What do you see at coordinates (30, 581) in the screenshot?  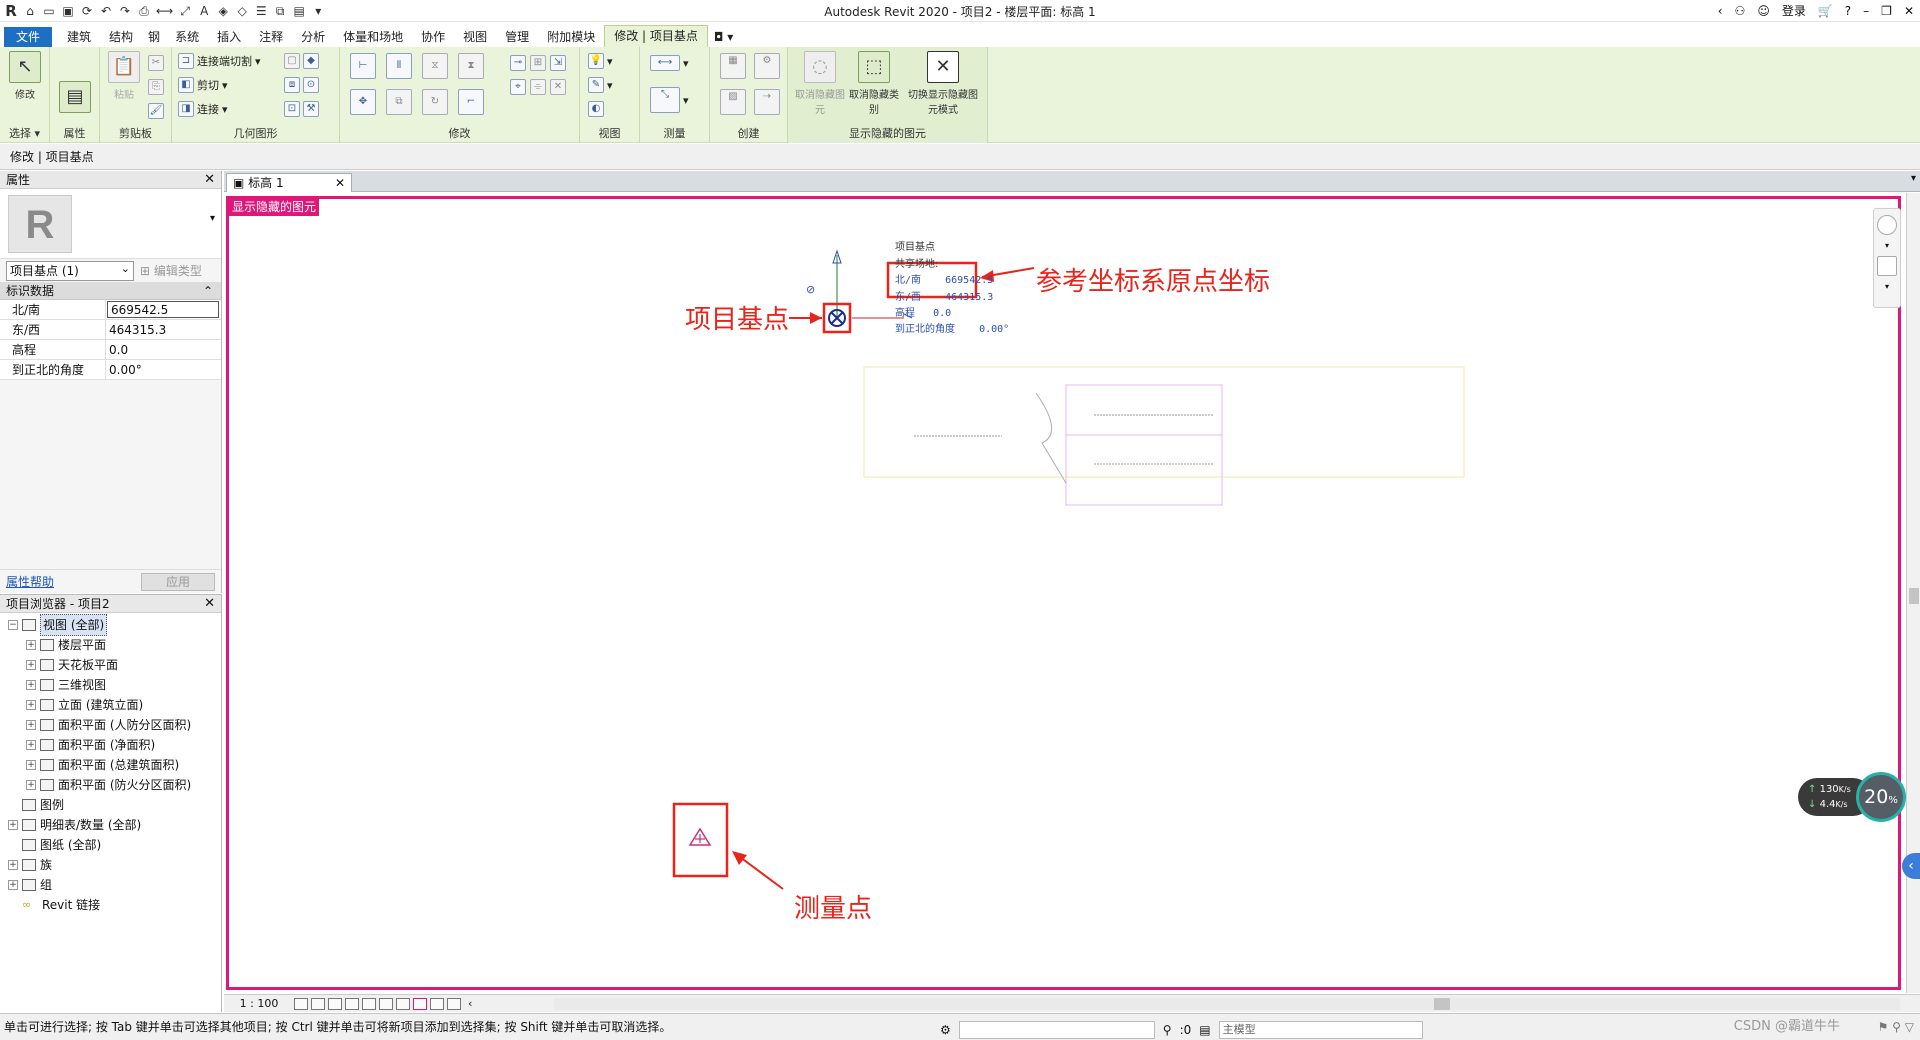 I see `properties-help-link: 属性帮助` at bounding box center [30, 581].